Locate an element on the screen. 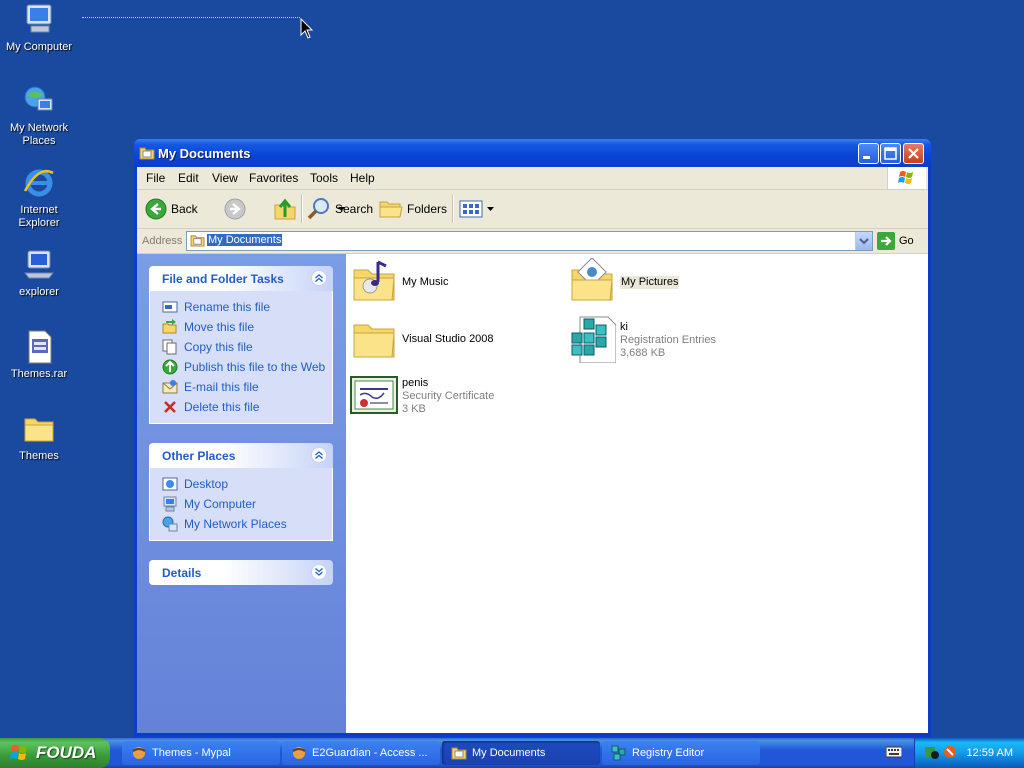 The width and height of the screenshot is (1024, 768). publish-web-icon is located at coordinates (170, 367).